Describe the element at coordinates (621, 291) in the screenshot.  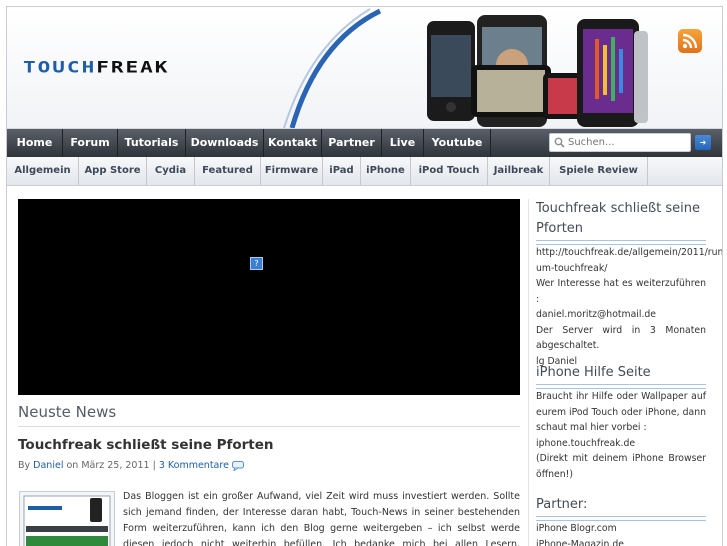
I see `widget1-line: Wer Interesse hat es weiterzuführen :` at that location.